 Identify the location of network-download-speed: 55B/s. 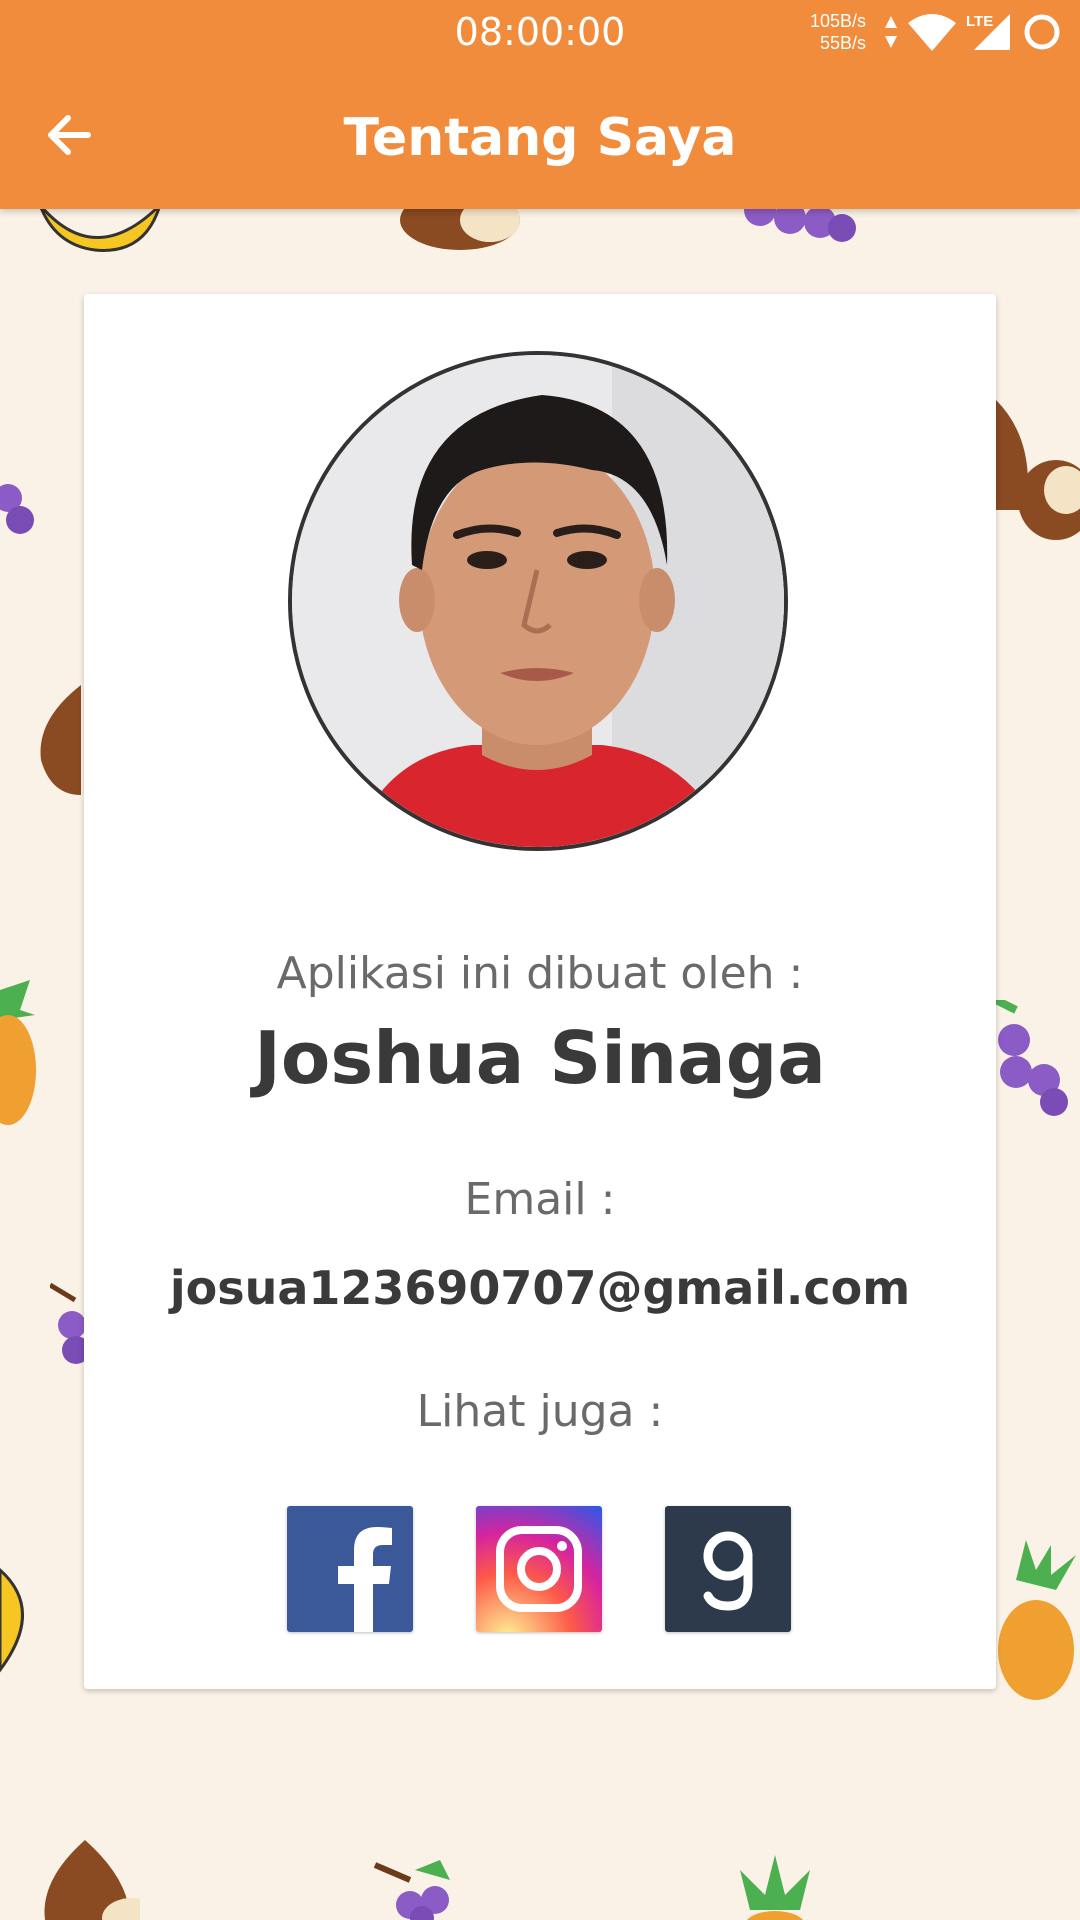
(842, 43).